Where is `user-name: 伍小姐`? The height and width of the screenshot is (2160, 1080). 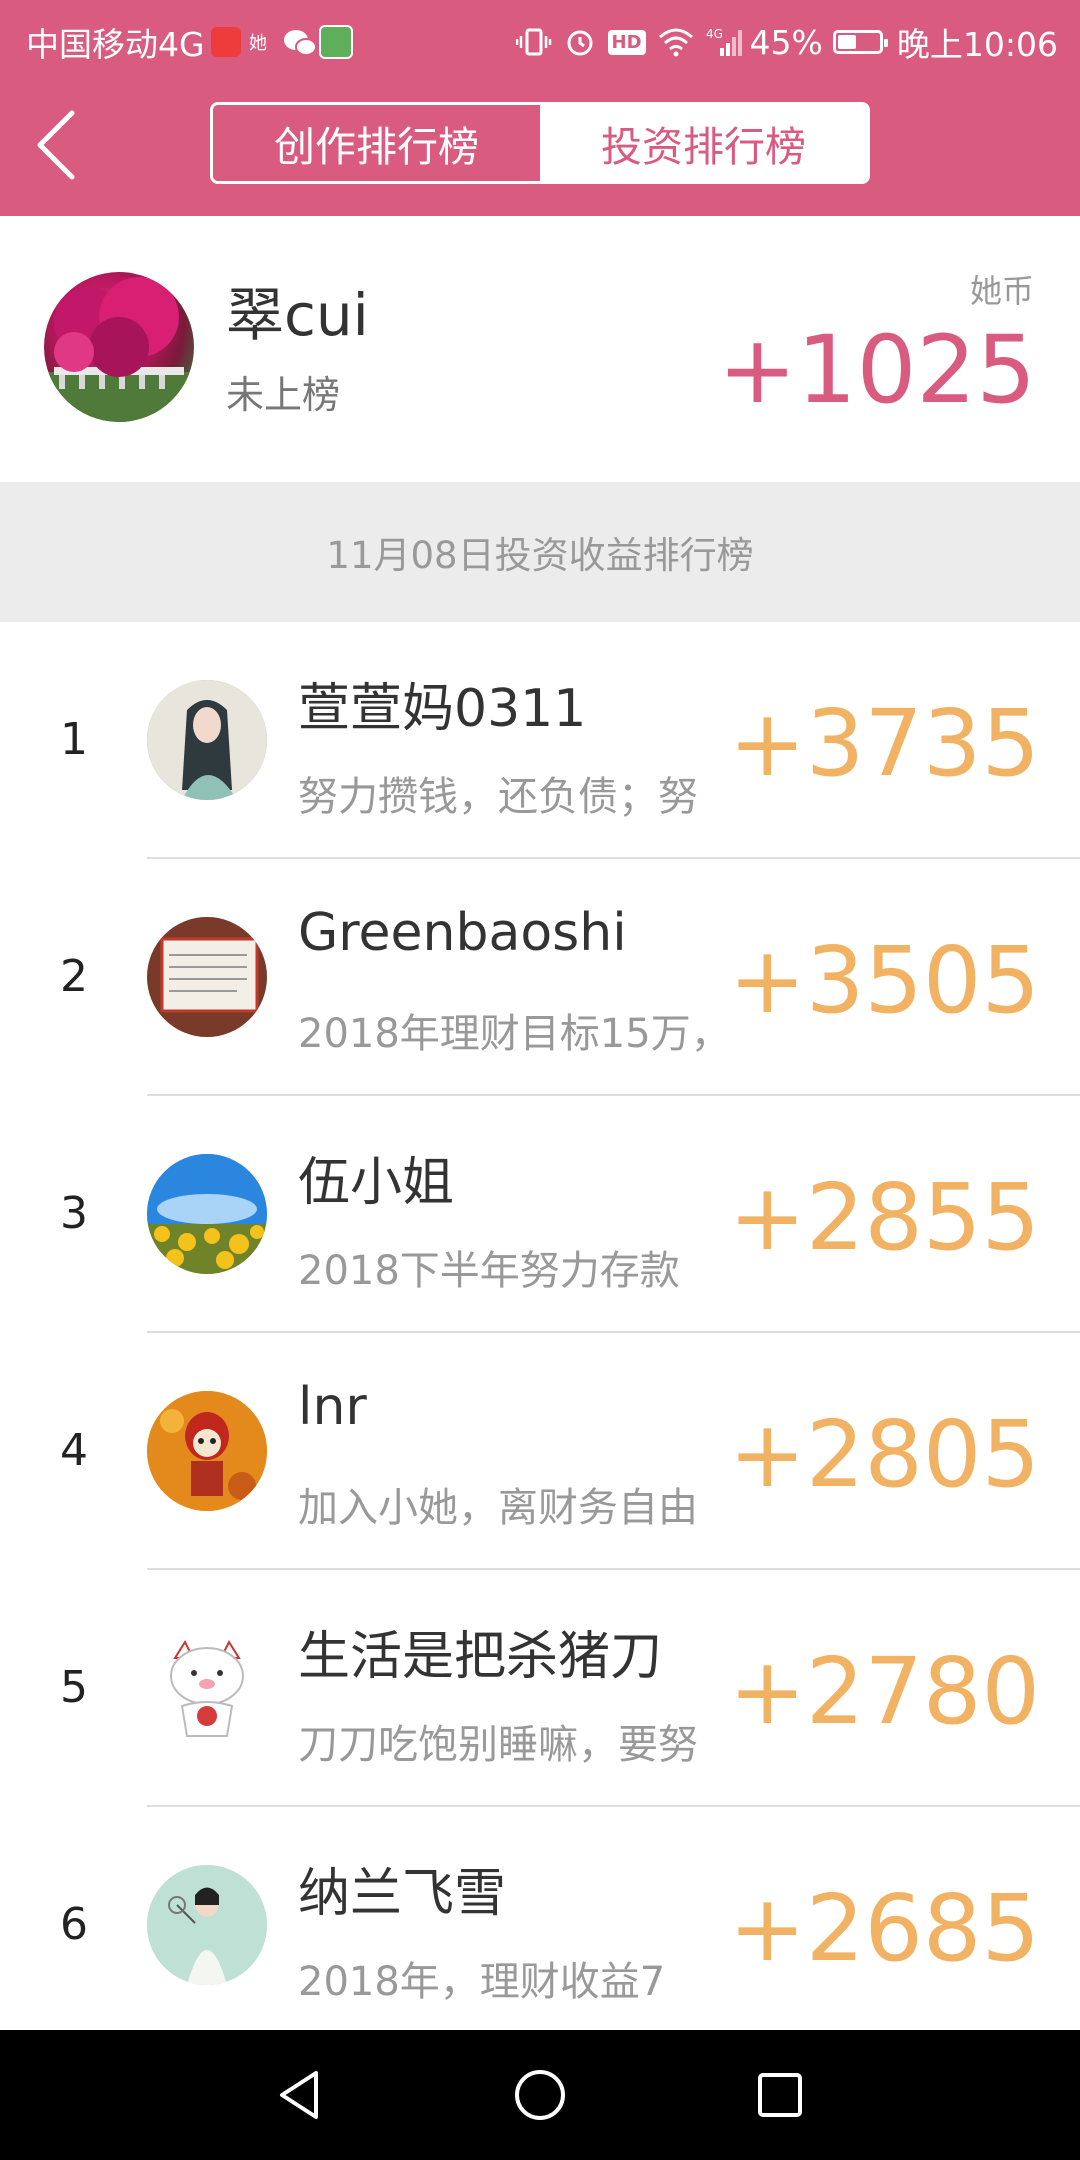
user-name: 伍小姐 is located at coordinates (376, 1183).